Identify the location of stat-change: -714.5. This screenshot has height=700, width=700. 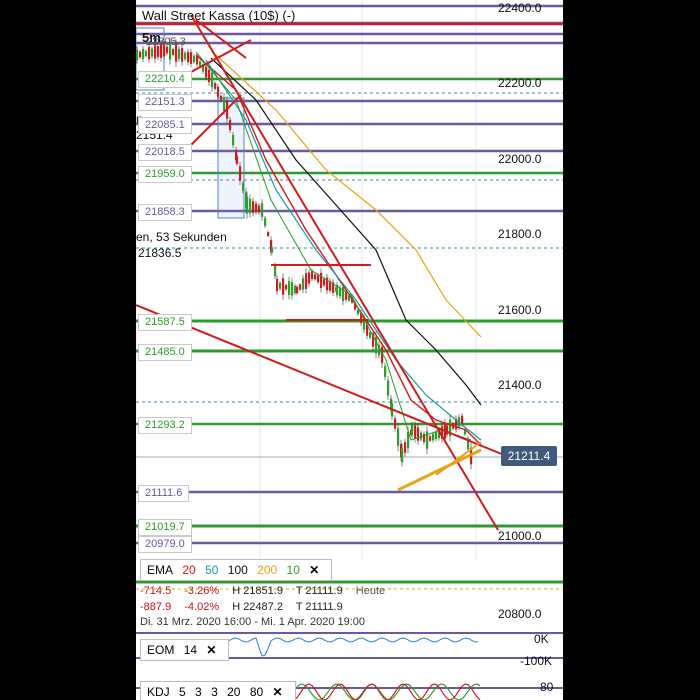
(156, 591).